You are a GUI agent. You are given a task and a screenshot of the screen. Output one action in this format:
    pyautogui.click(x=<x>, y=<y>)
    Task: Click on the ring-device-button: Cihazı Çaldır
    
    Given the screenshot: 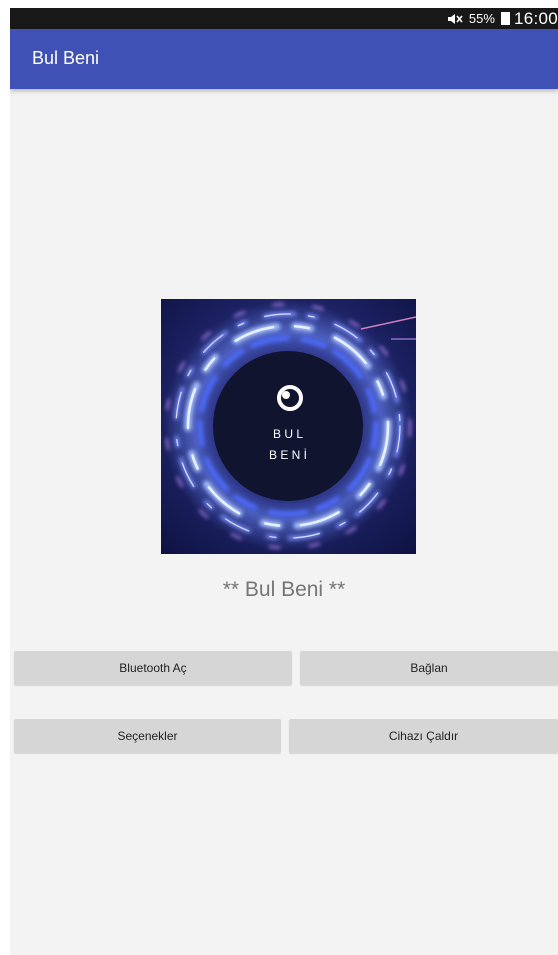 What is the action you would take?
    pyautogui.click(x=423, y=736)
    